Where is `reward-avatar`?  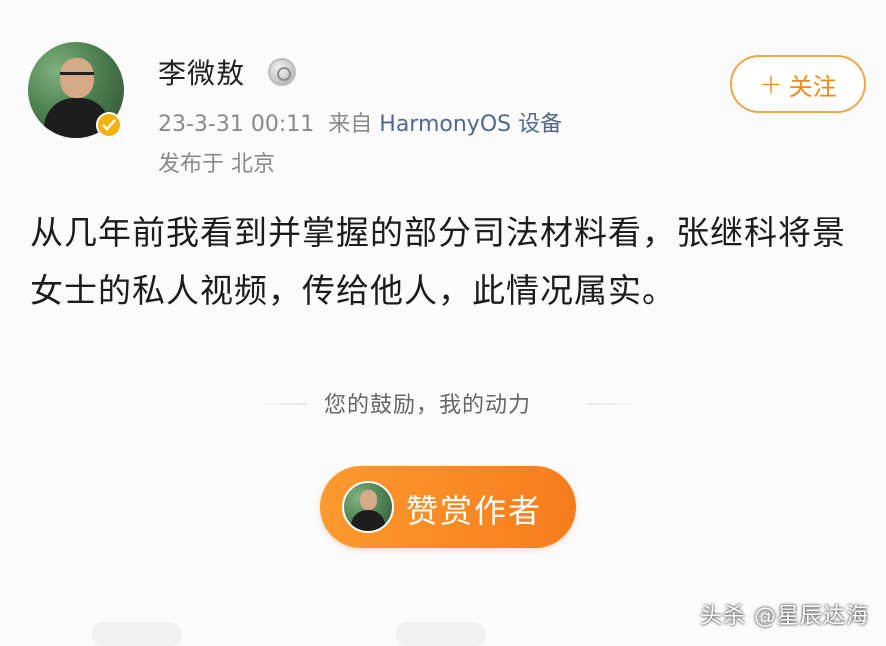
reward-avatar is located at coordinates (368, 507).